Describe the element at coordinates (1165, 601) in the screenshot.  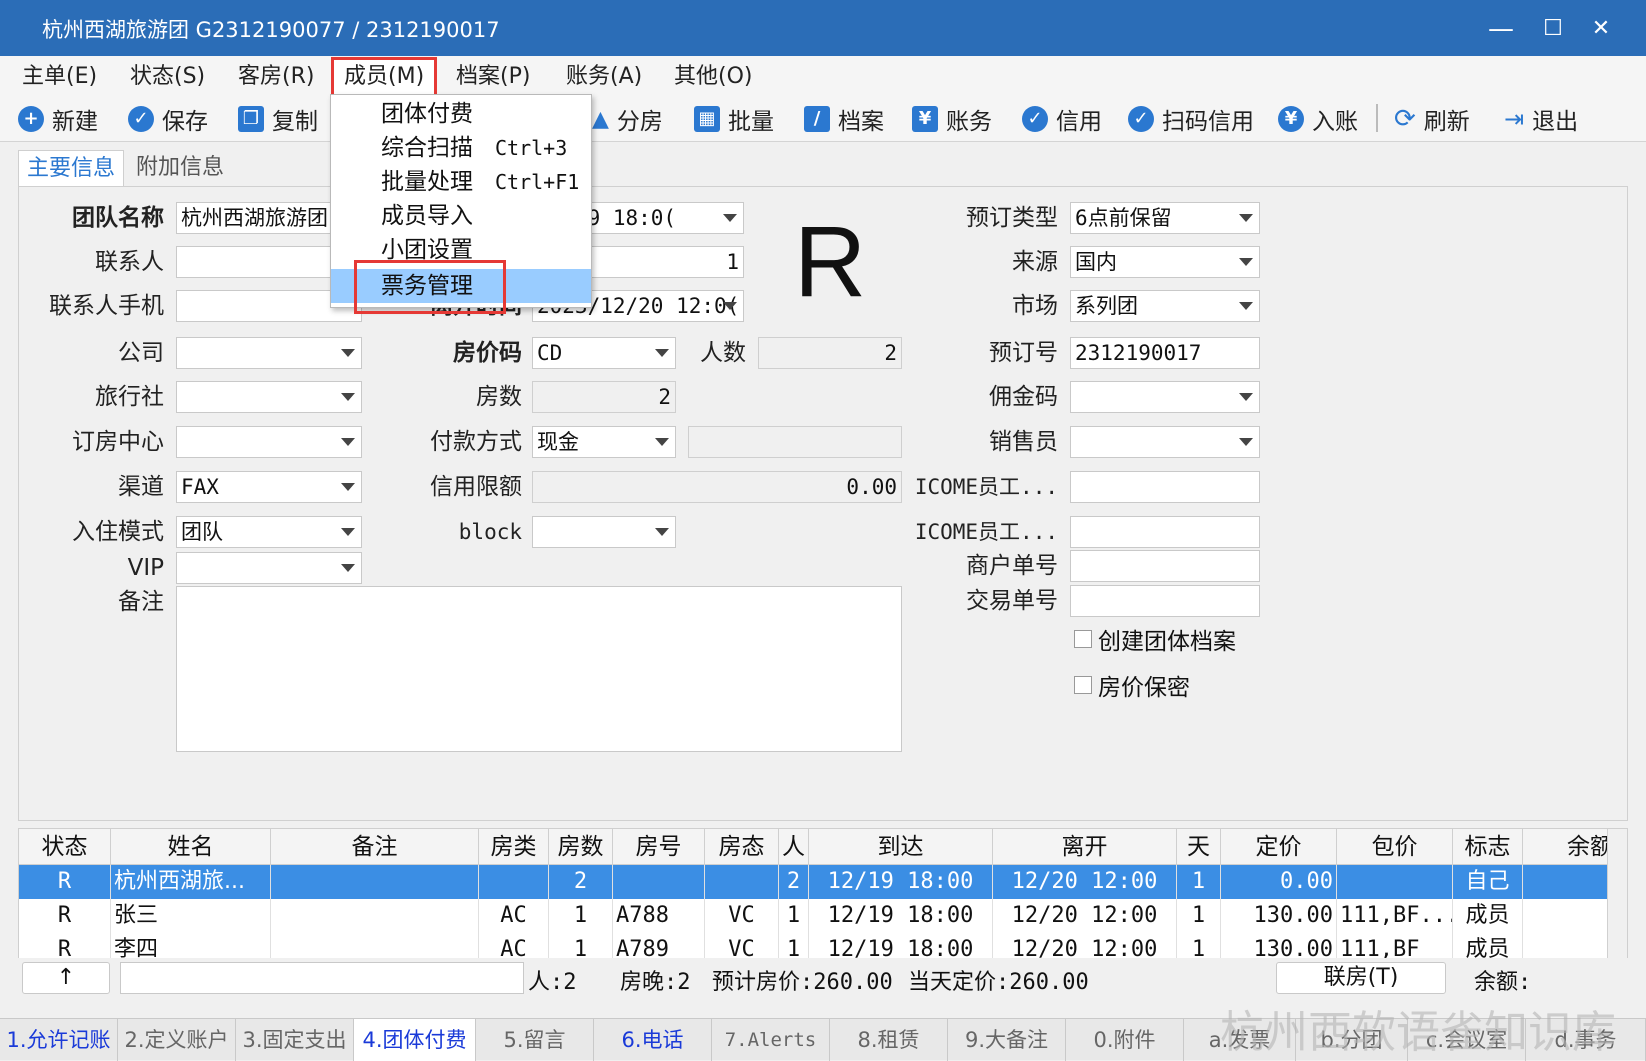
I see `trade-no-field` at that location.